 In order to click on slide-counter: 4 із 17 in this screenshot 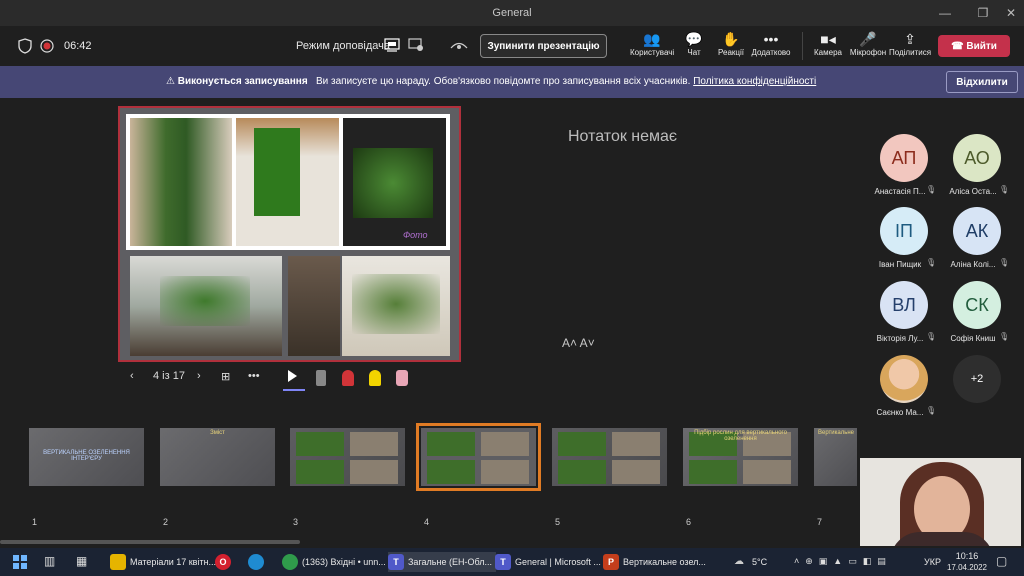, I will do `click(169, 376)`.